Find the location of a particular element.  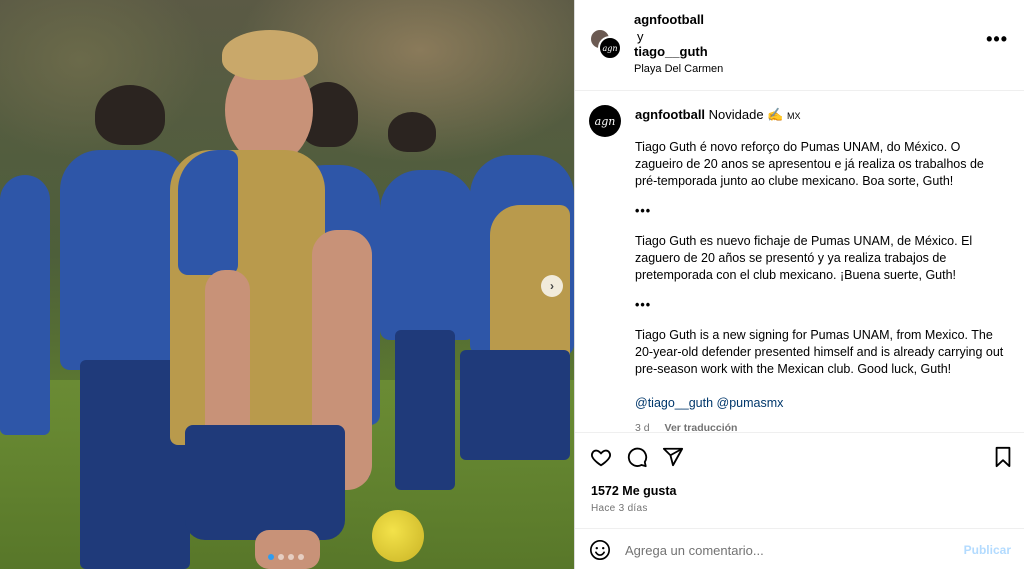

heart-icon is located at coordinates (601, 457).